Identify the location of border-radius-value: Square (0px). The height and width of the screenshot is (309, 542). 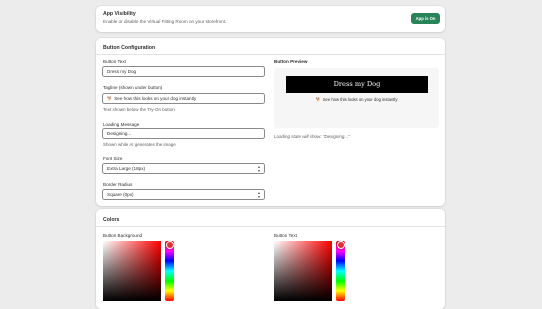
(120, 194).